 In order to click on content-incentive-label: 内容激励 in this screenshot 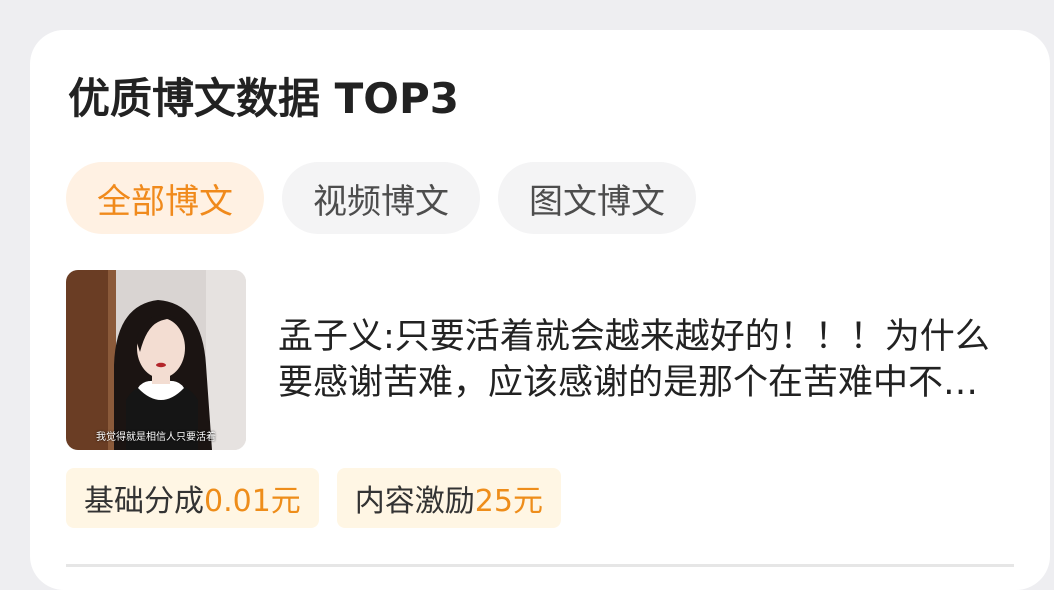, I will do `click(414, 501)`.